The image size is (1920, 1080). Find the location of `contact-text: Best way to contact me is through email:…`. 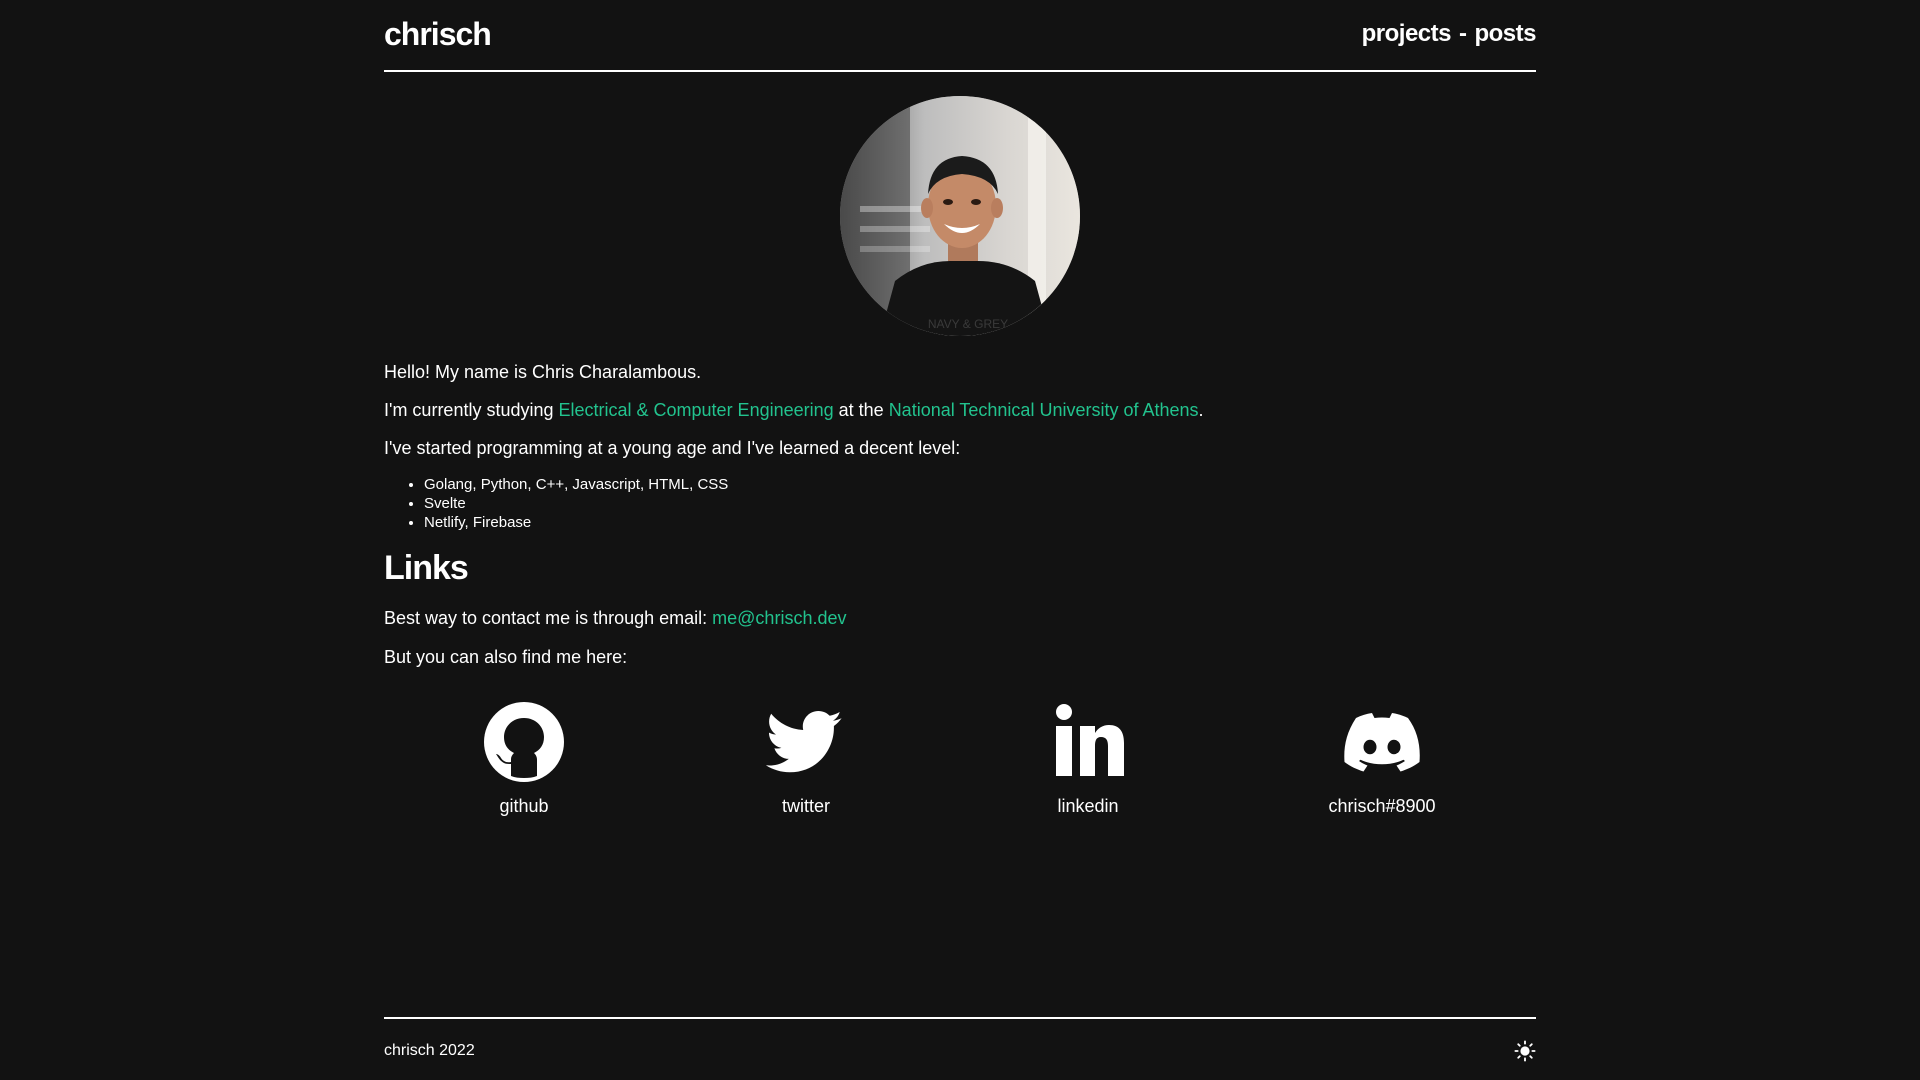

contact-text: Best way to contact me is through email:… is located at coordinates (960, 618).